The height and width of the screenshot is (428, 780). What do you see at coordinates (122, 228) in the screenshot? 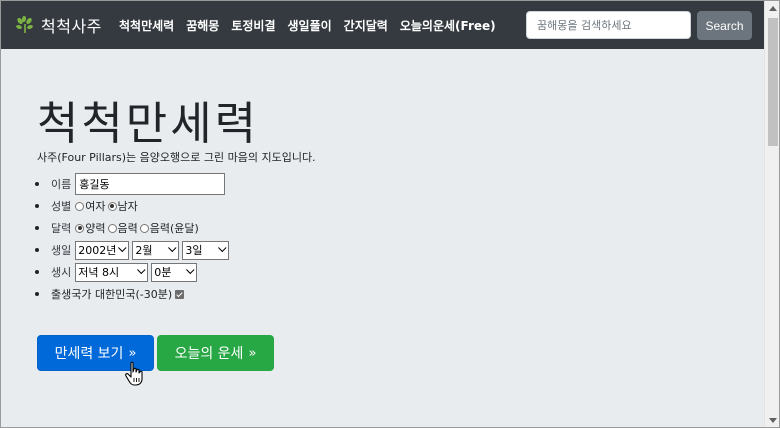
I see `calendar-lunar-radio: 음력` at bounding box center [122, 228].